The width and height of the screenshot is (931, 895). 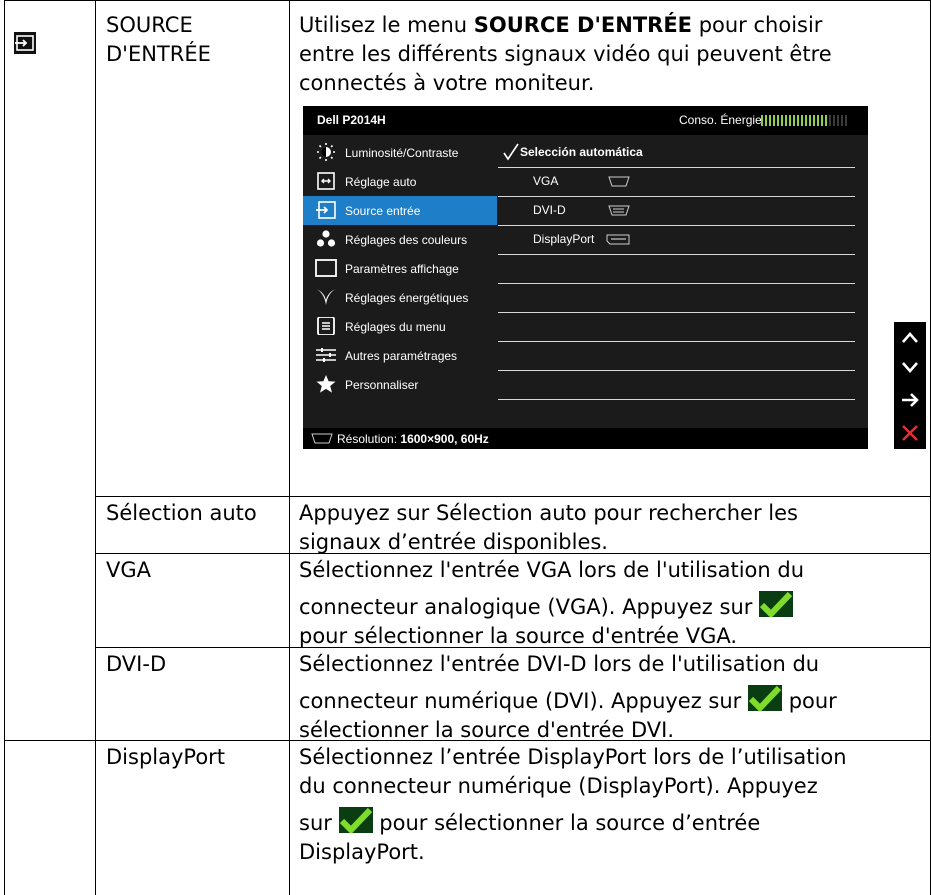 I want to click on term-selection-auto: Sélection auto, so click(x=196, y=513).